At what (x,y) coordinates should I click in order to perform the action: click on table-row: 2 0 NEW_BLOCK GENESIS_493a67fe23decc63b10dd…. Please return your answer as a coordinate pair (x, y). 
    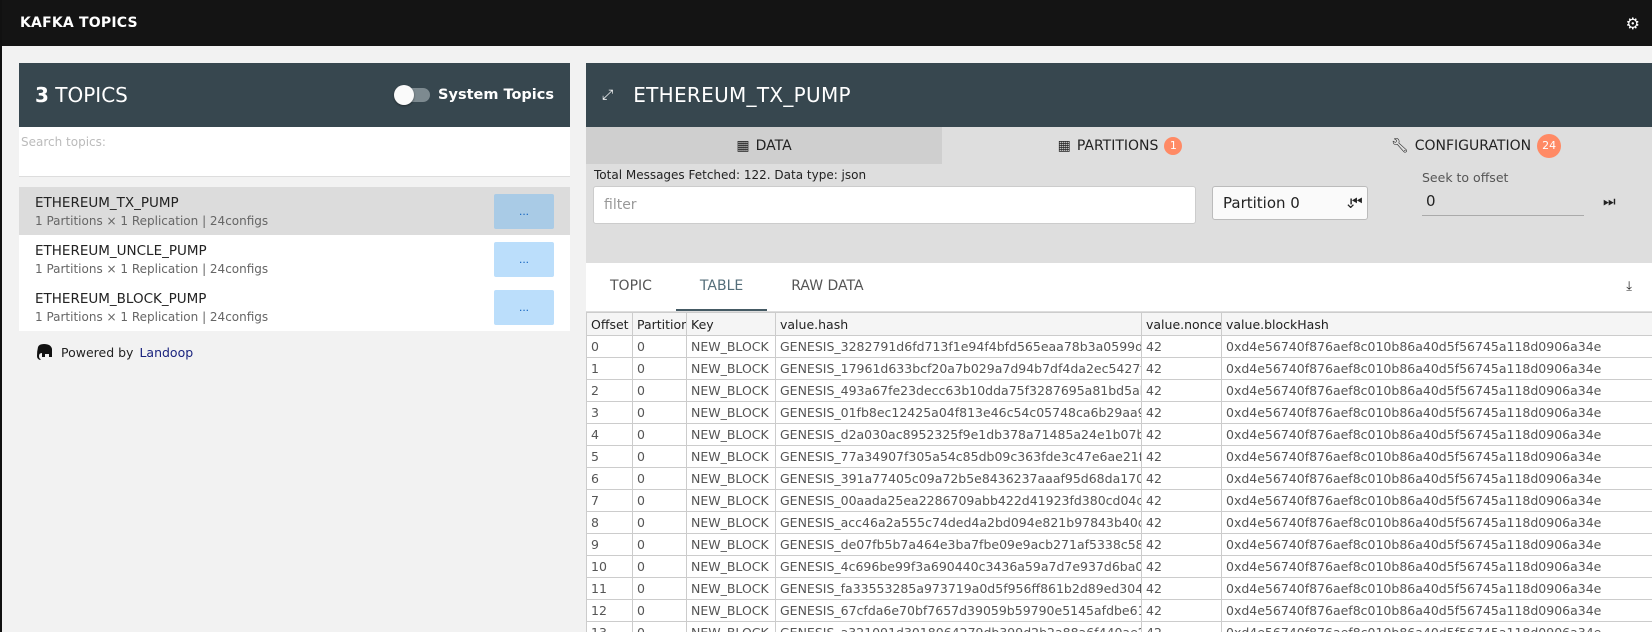
    Looking at the image, I should click on (1119, 390).